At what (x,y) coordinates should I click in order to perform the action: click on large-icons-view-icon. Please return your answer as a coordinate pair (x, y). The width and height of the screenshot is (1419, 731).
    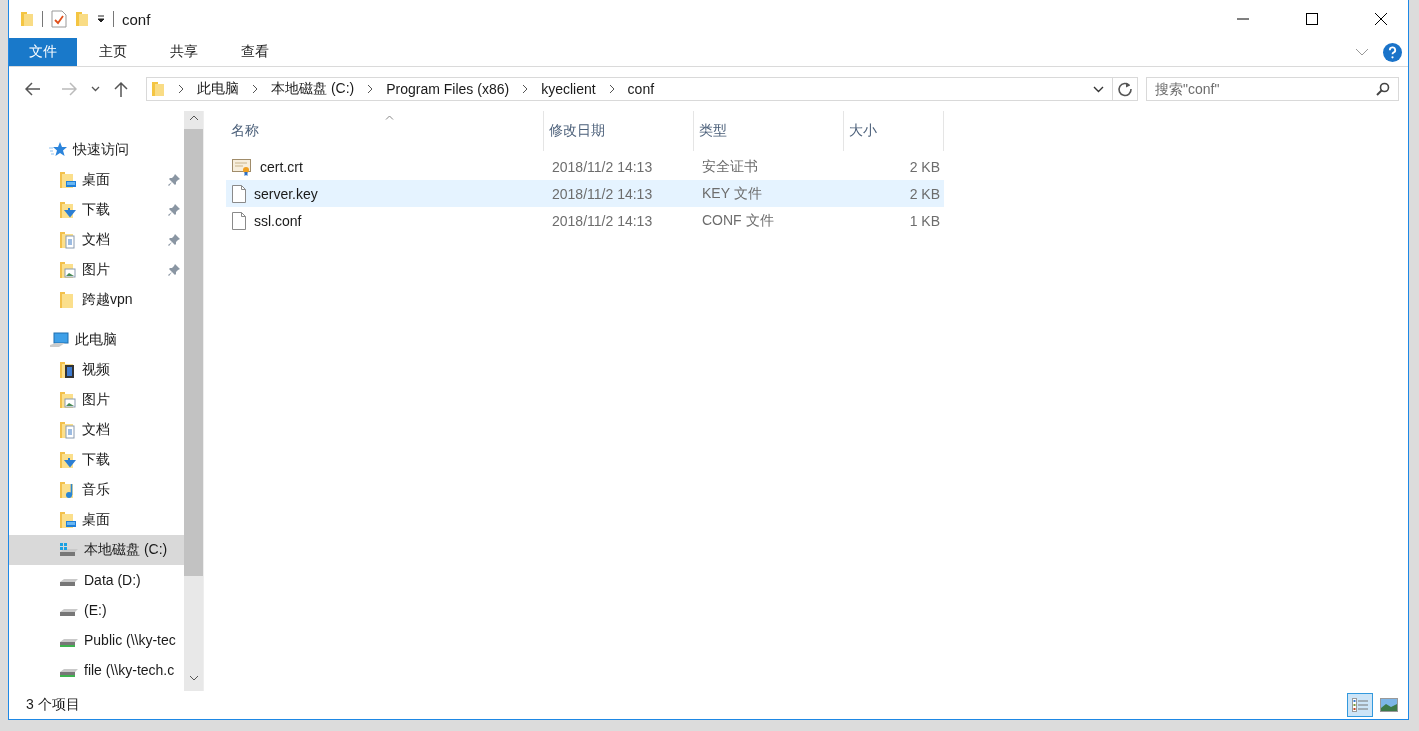
    Looking at the image, I should click on (1389, 705).